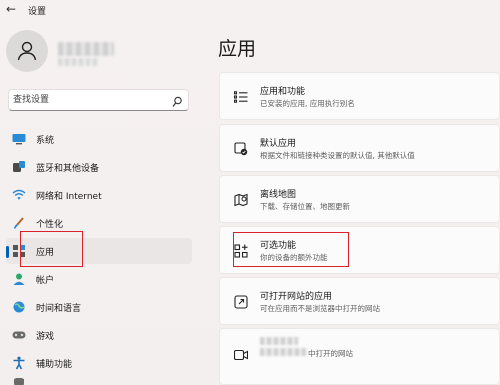 The image size is (500, 385). I want to click on title-bar: ← 设置, so click(250, 10).